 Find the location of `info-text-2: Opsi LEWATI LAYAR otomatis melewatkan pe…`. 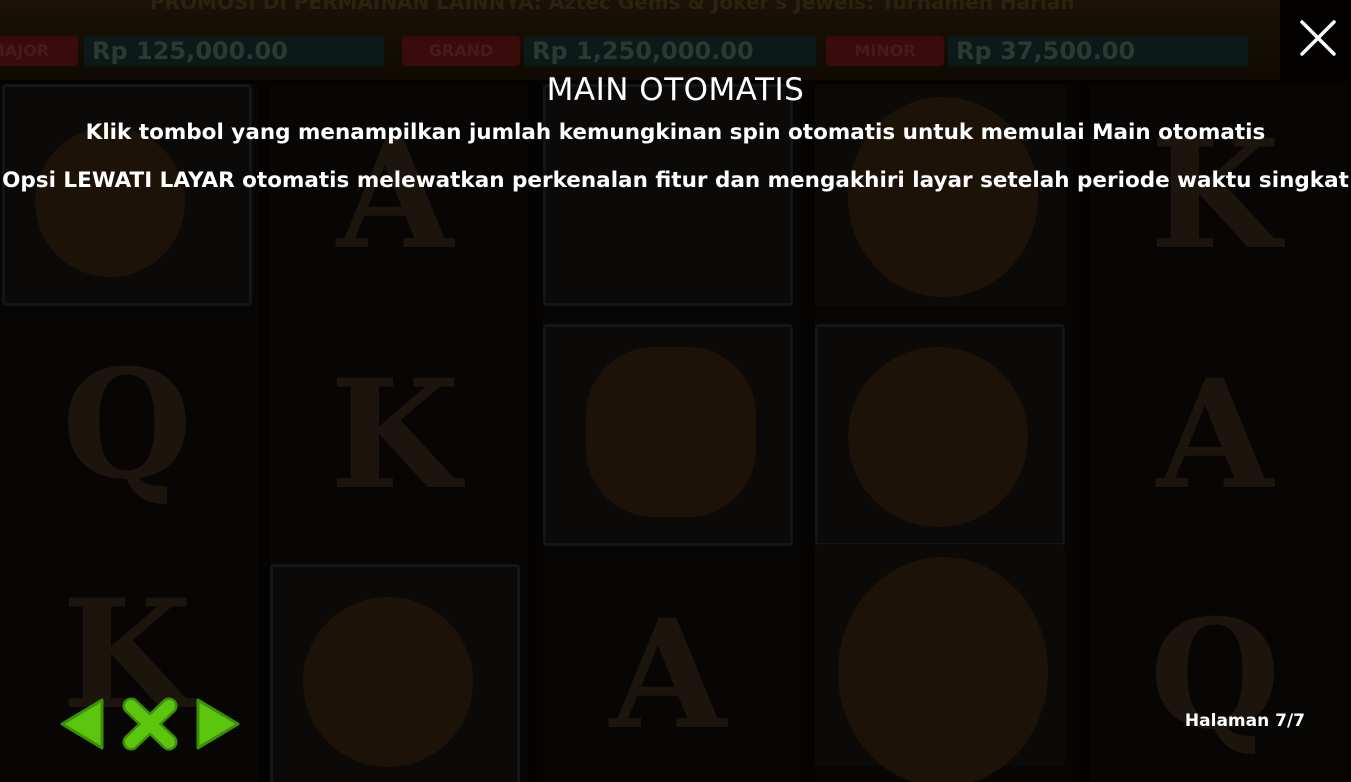

info-text-2: Opsi LEWATI LAYAR otomatis melewatkan pe… is located at coordinates (675, 180).